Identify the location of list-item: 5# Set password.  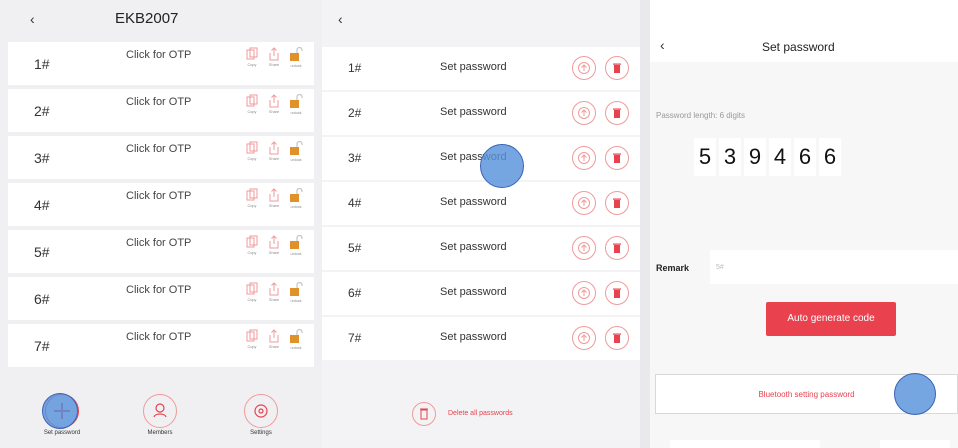
(481, 248).